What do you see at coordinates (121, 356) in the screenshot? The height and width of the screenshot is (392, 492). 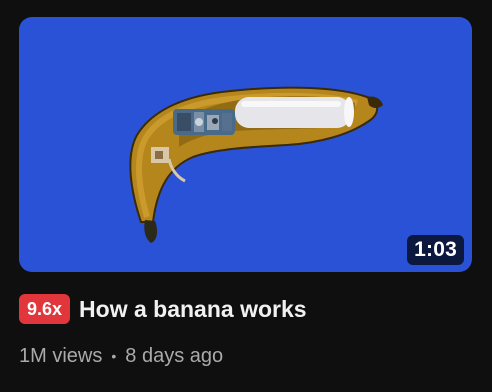 I see `video-metadata: 1M views • 8 days ago` at bounding box center [121, 356].